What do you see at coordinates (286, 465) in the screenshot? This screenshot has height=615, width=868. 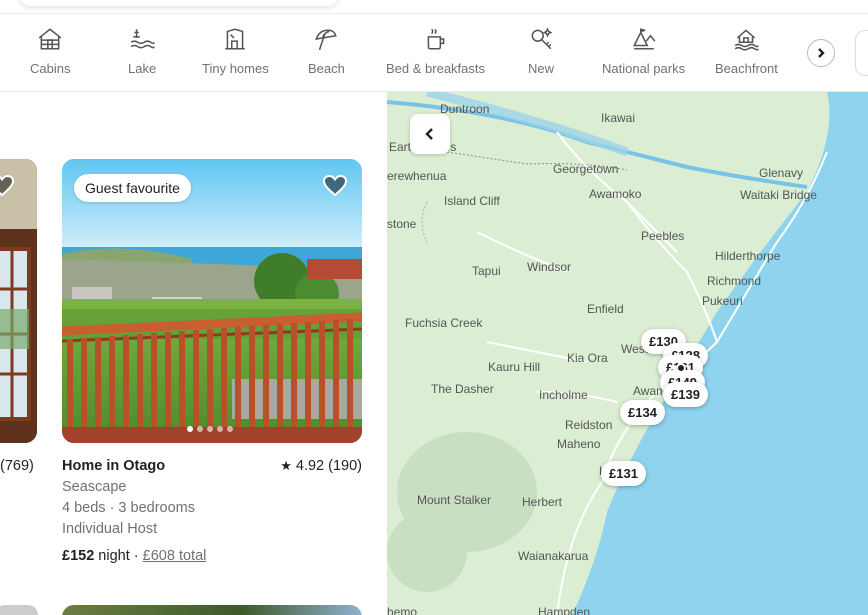 I see `star-icon: ★` at bounding box center [286, 465].